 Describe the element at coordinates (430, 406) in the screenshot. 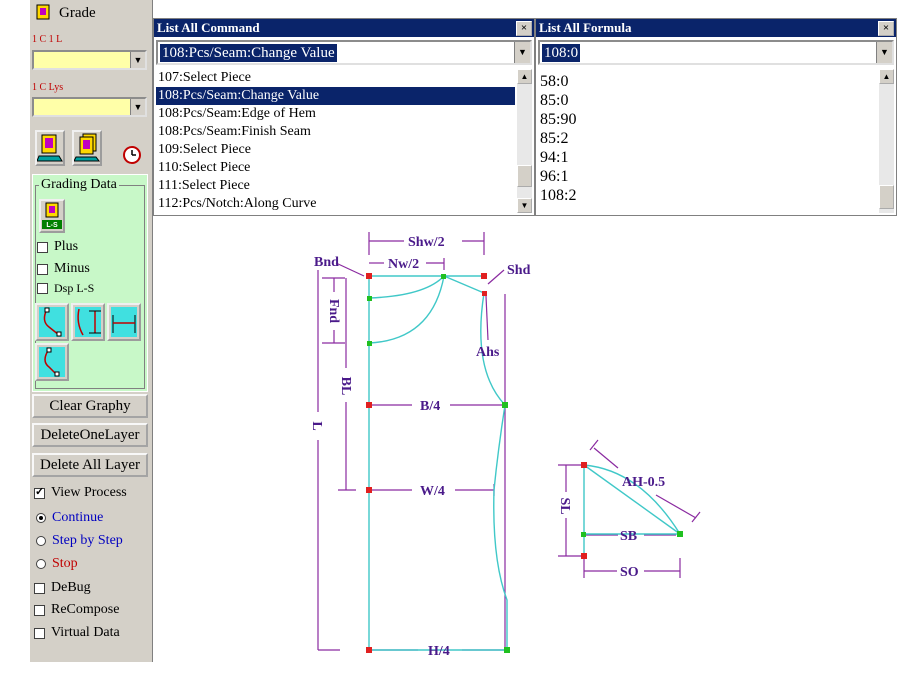

I see `label-b4: B/4` at that location.